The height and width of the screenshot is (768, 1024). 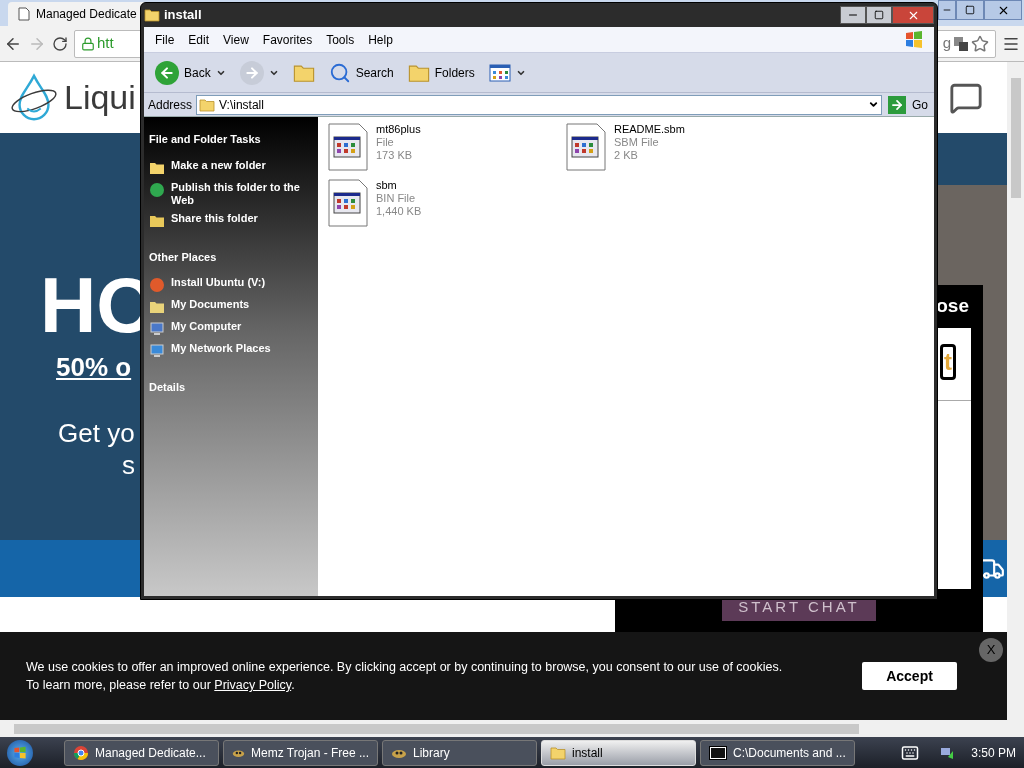 I want to click on pane-link: Make a new folder, so click(x=218, y=165).